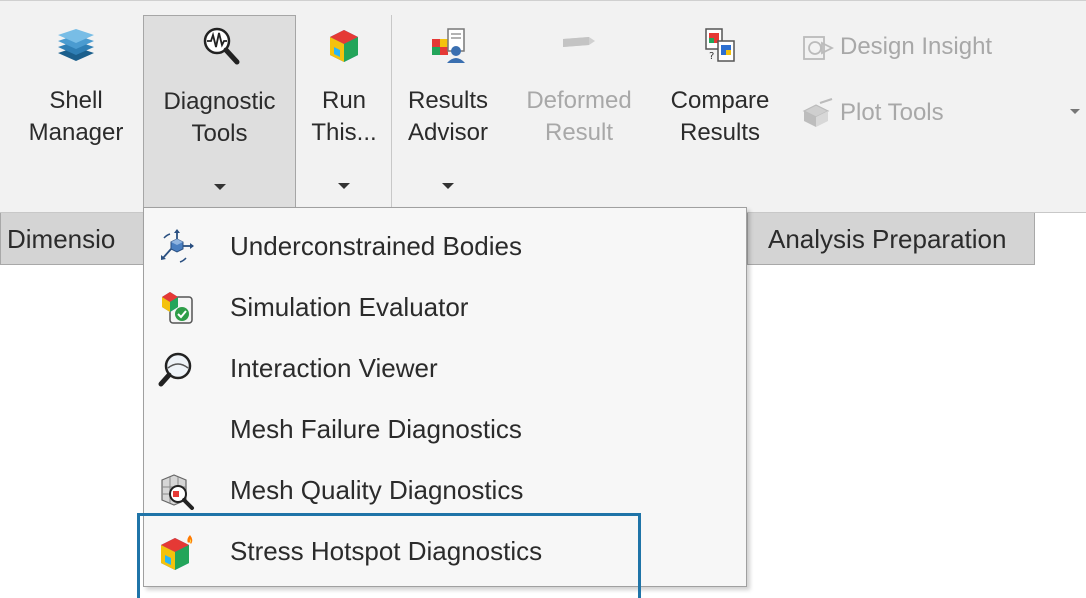 The height and width of the screenshot is (598, 1086). I want to click on compare-results-button: ? Compare Results, so click(720, 113).